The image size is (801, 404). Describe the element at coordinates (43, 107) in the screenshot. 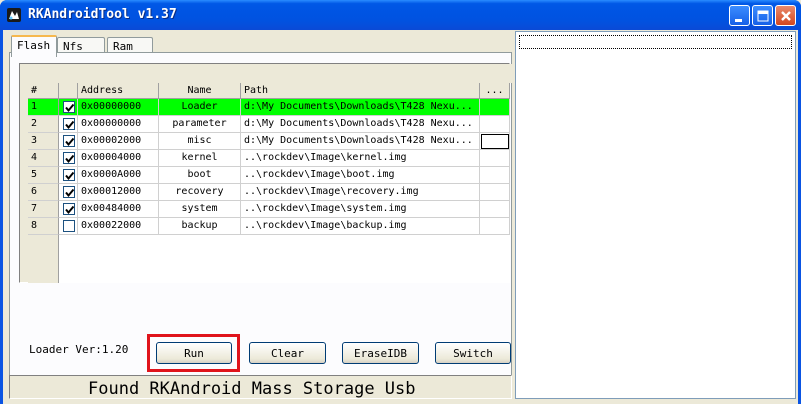

I see `row-number: 1` at that location.